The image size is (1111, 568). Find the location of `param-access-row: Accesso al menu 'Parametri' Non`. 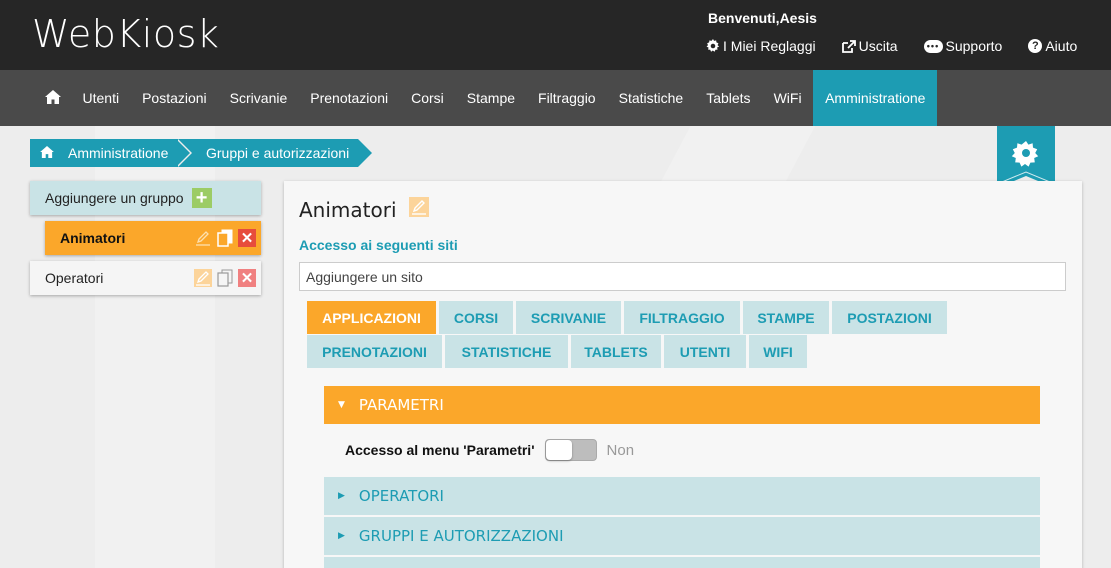

param-access-row: Accesso al menu 'Parametri' Non is located at coordinates (489, 450).